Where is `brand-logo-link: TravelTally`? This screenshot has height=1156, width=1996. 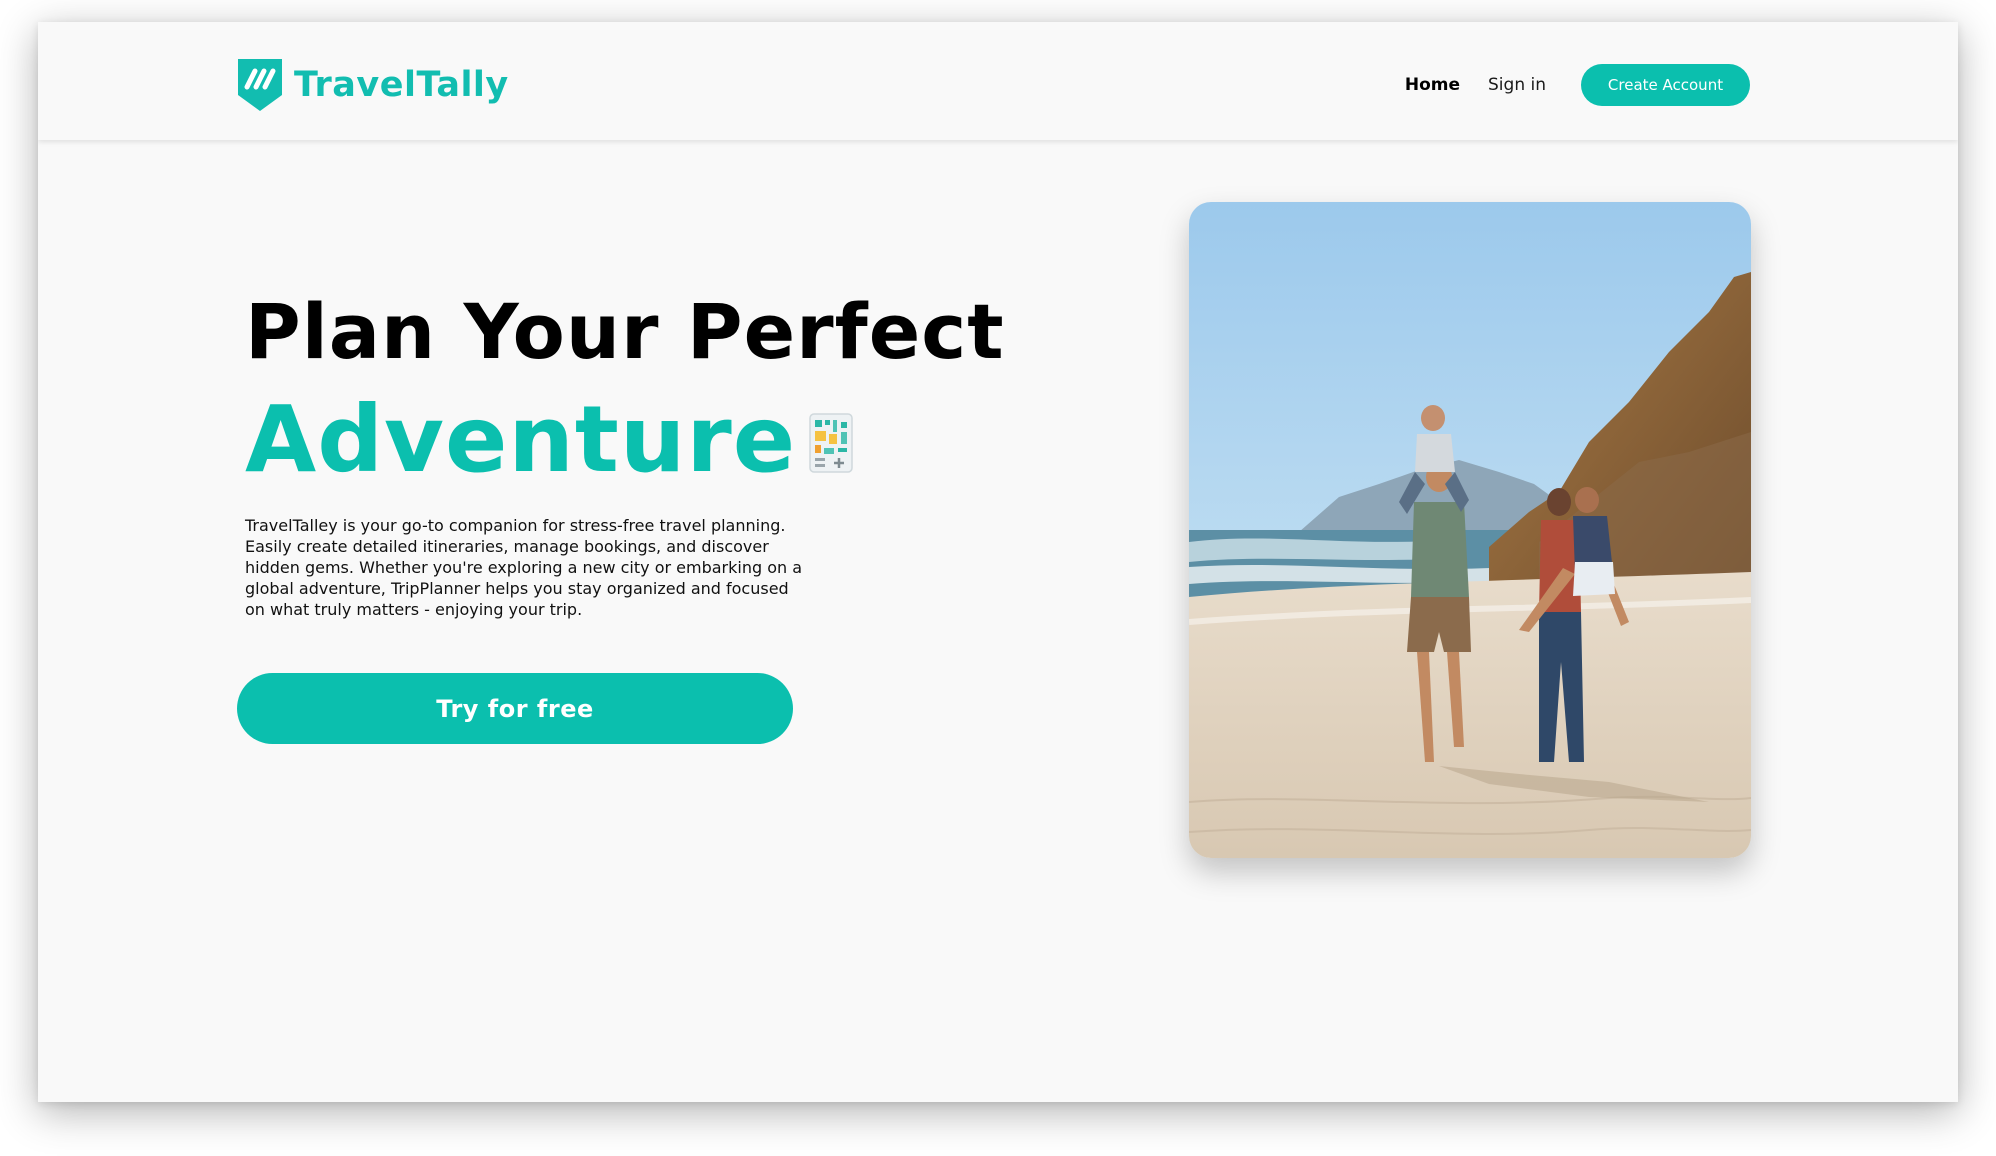 brand-logo-link: TravelTally is located at coordinates (372, 85).